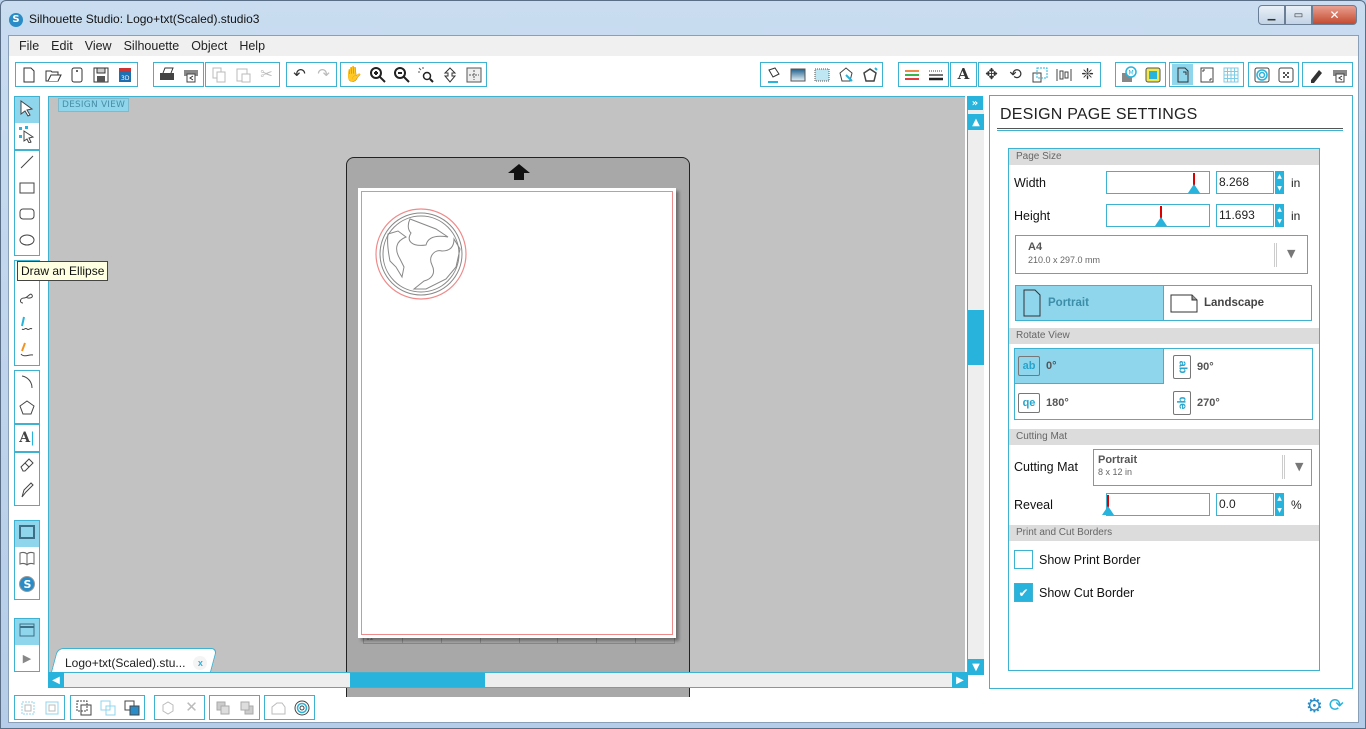 This screenshot has width=1366, height=729. What do you see at coordinates (1077, 559) in the screenshot?
I see `show-print-border-row: Show Print Border` at bounding box center [1077, 559].